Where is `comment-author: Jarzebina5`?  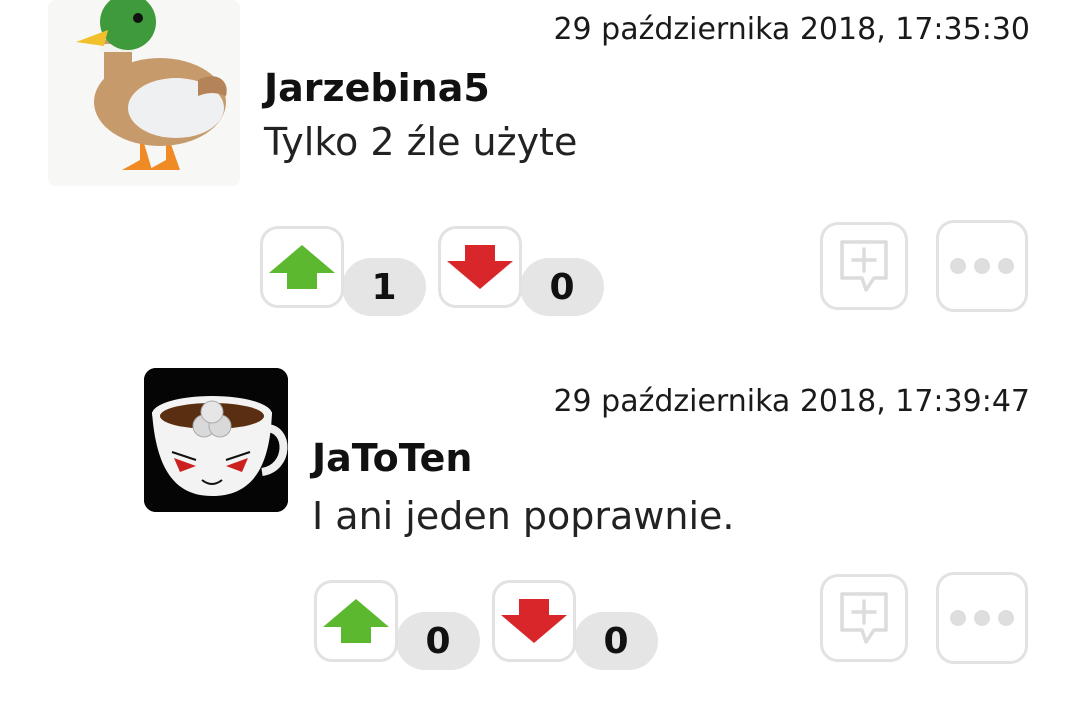
comment-author: Jarzebina5 is located at coordinates (377, 88).